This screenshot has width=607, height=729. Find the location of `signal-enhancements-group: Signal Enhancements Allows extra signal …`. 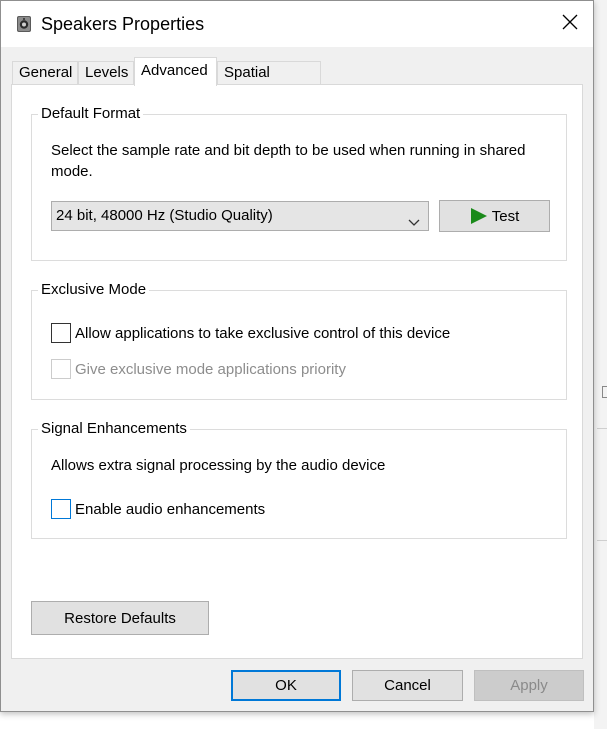

signal-enhancements-group: Signal Enhancements Allows extra signal … is located at coordinates (299, 479).